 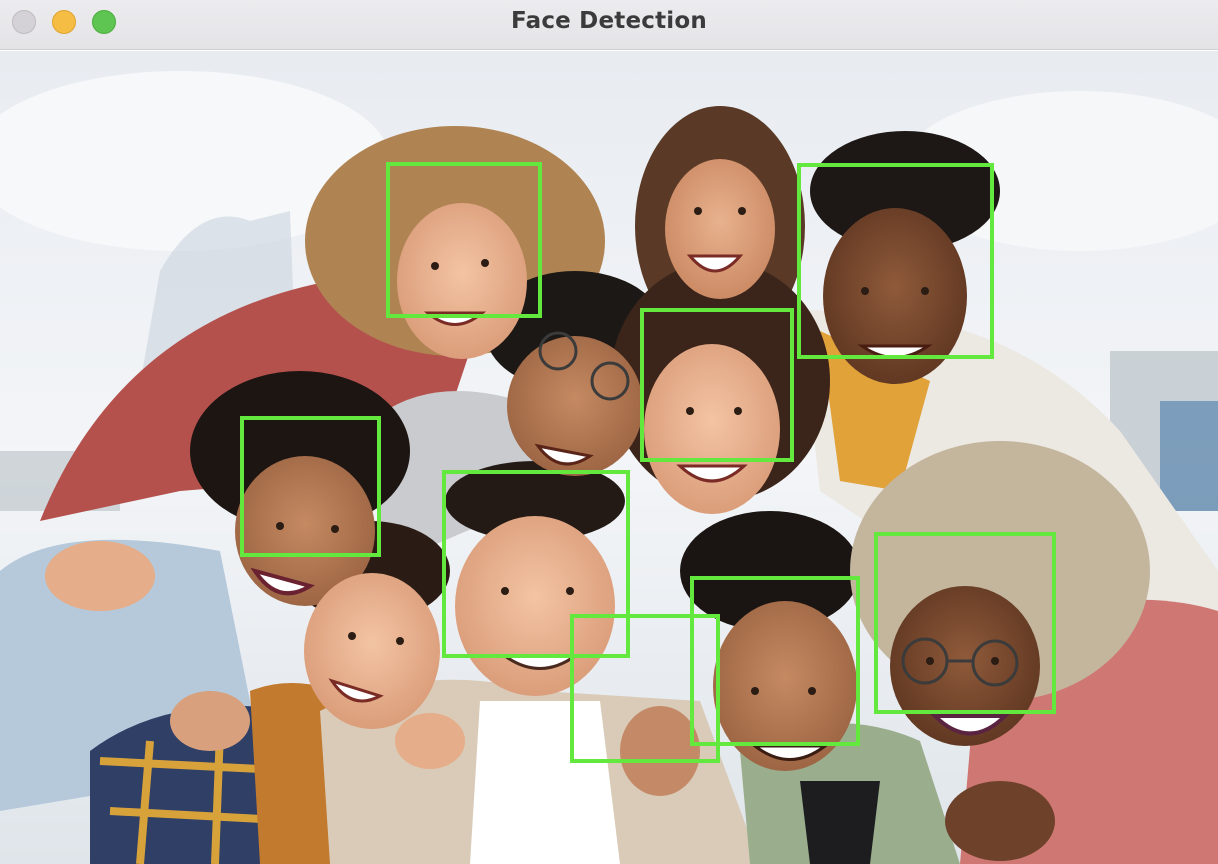 What do you see at coordinates (609, 21) in the screenshot?
I see `window-title: Face Detection` at bounding box center [609, 21].